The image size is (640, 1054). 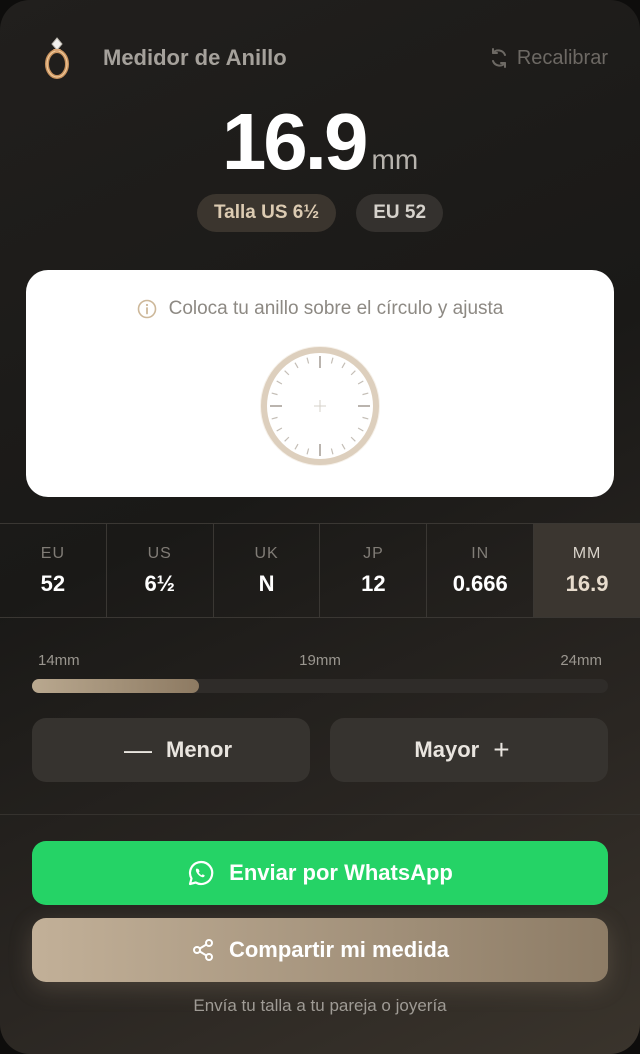 I want to click on measurement-display: 16.9 mm, so click(x=320, y=142).